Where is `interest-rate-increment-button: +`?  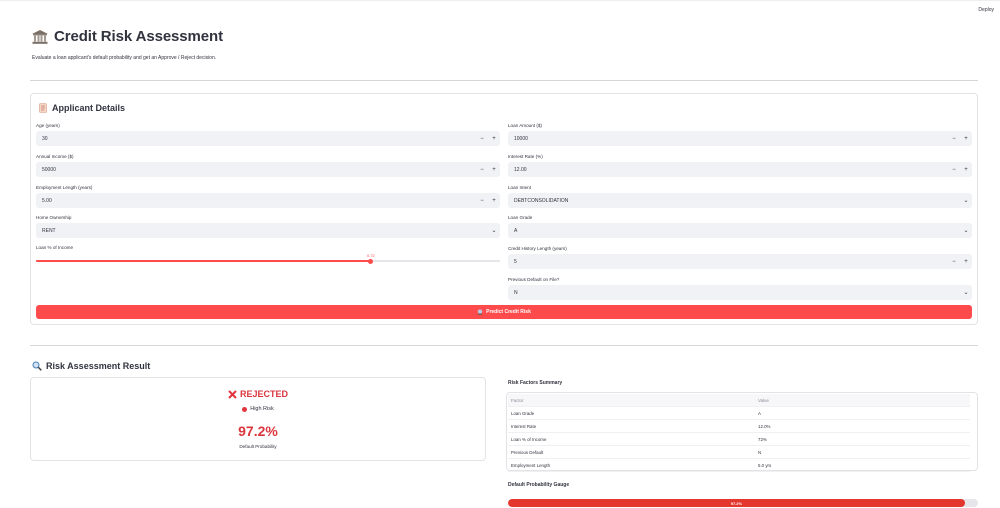 interest-rate-increment-button: + is located at coordinates (966, 170).